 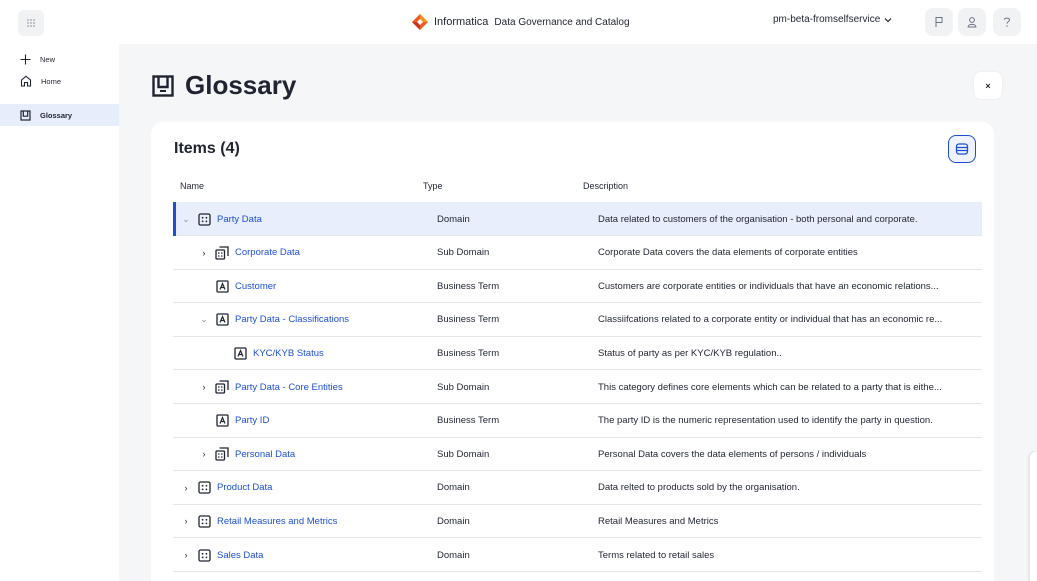 I want to click on app-switcher-button, so click(x=31, y=23).